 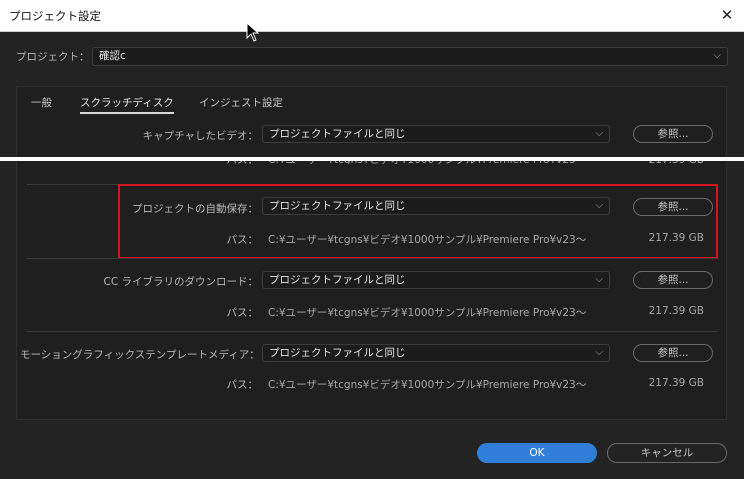 I want to click on cc-library-value: プロジェクトファイルと同じ, so click(x=337, y=280).